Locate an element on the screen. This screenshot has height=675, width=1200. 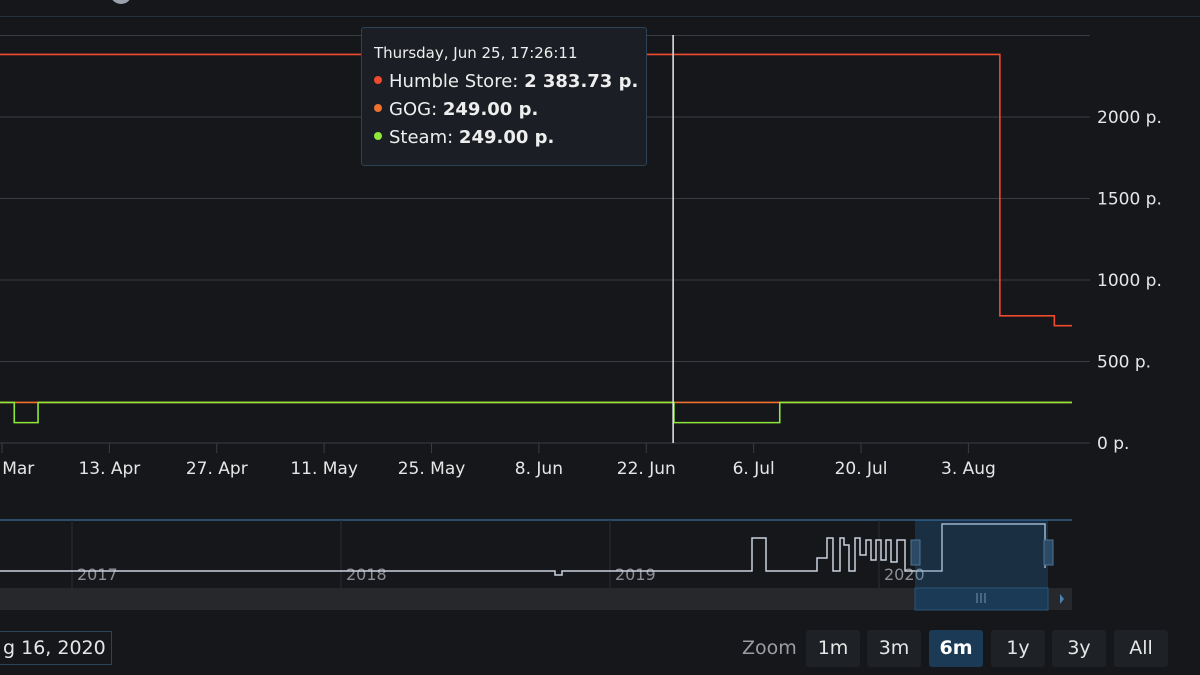
tooltip-row-steam: Steam: 249.00 p. is located at coordinates (504, 138).